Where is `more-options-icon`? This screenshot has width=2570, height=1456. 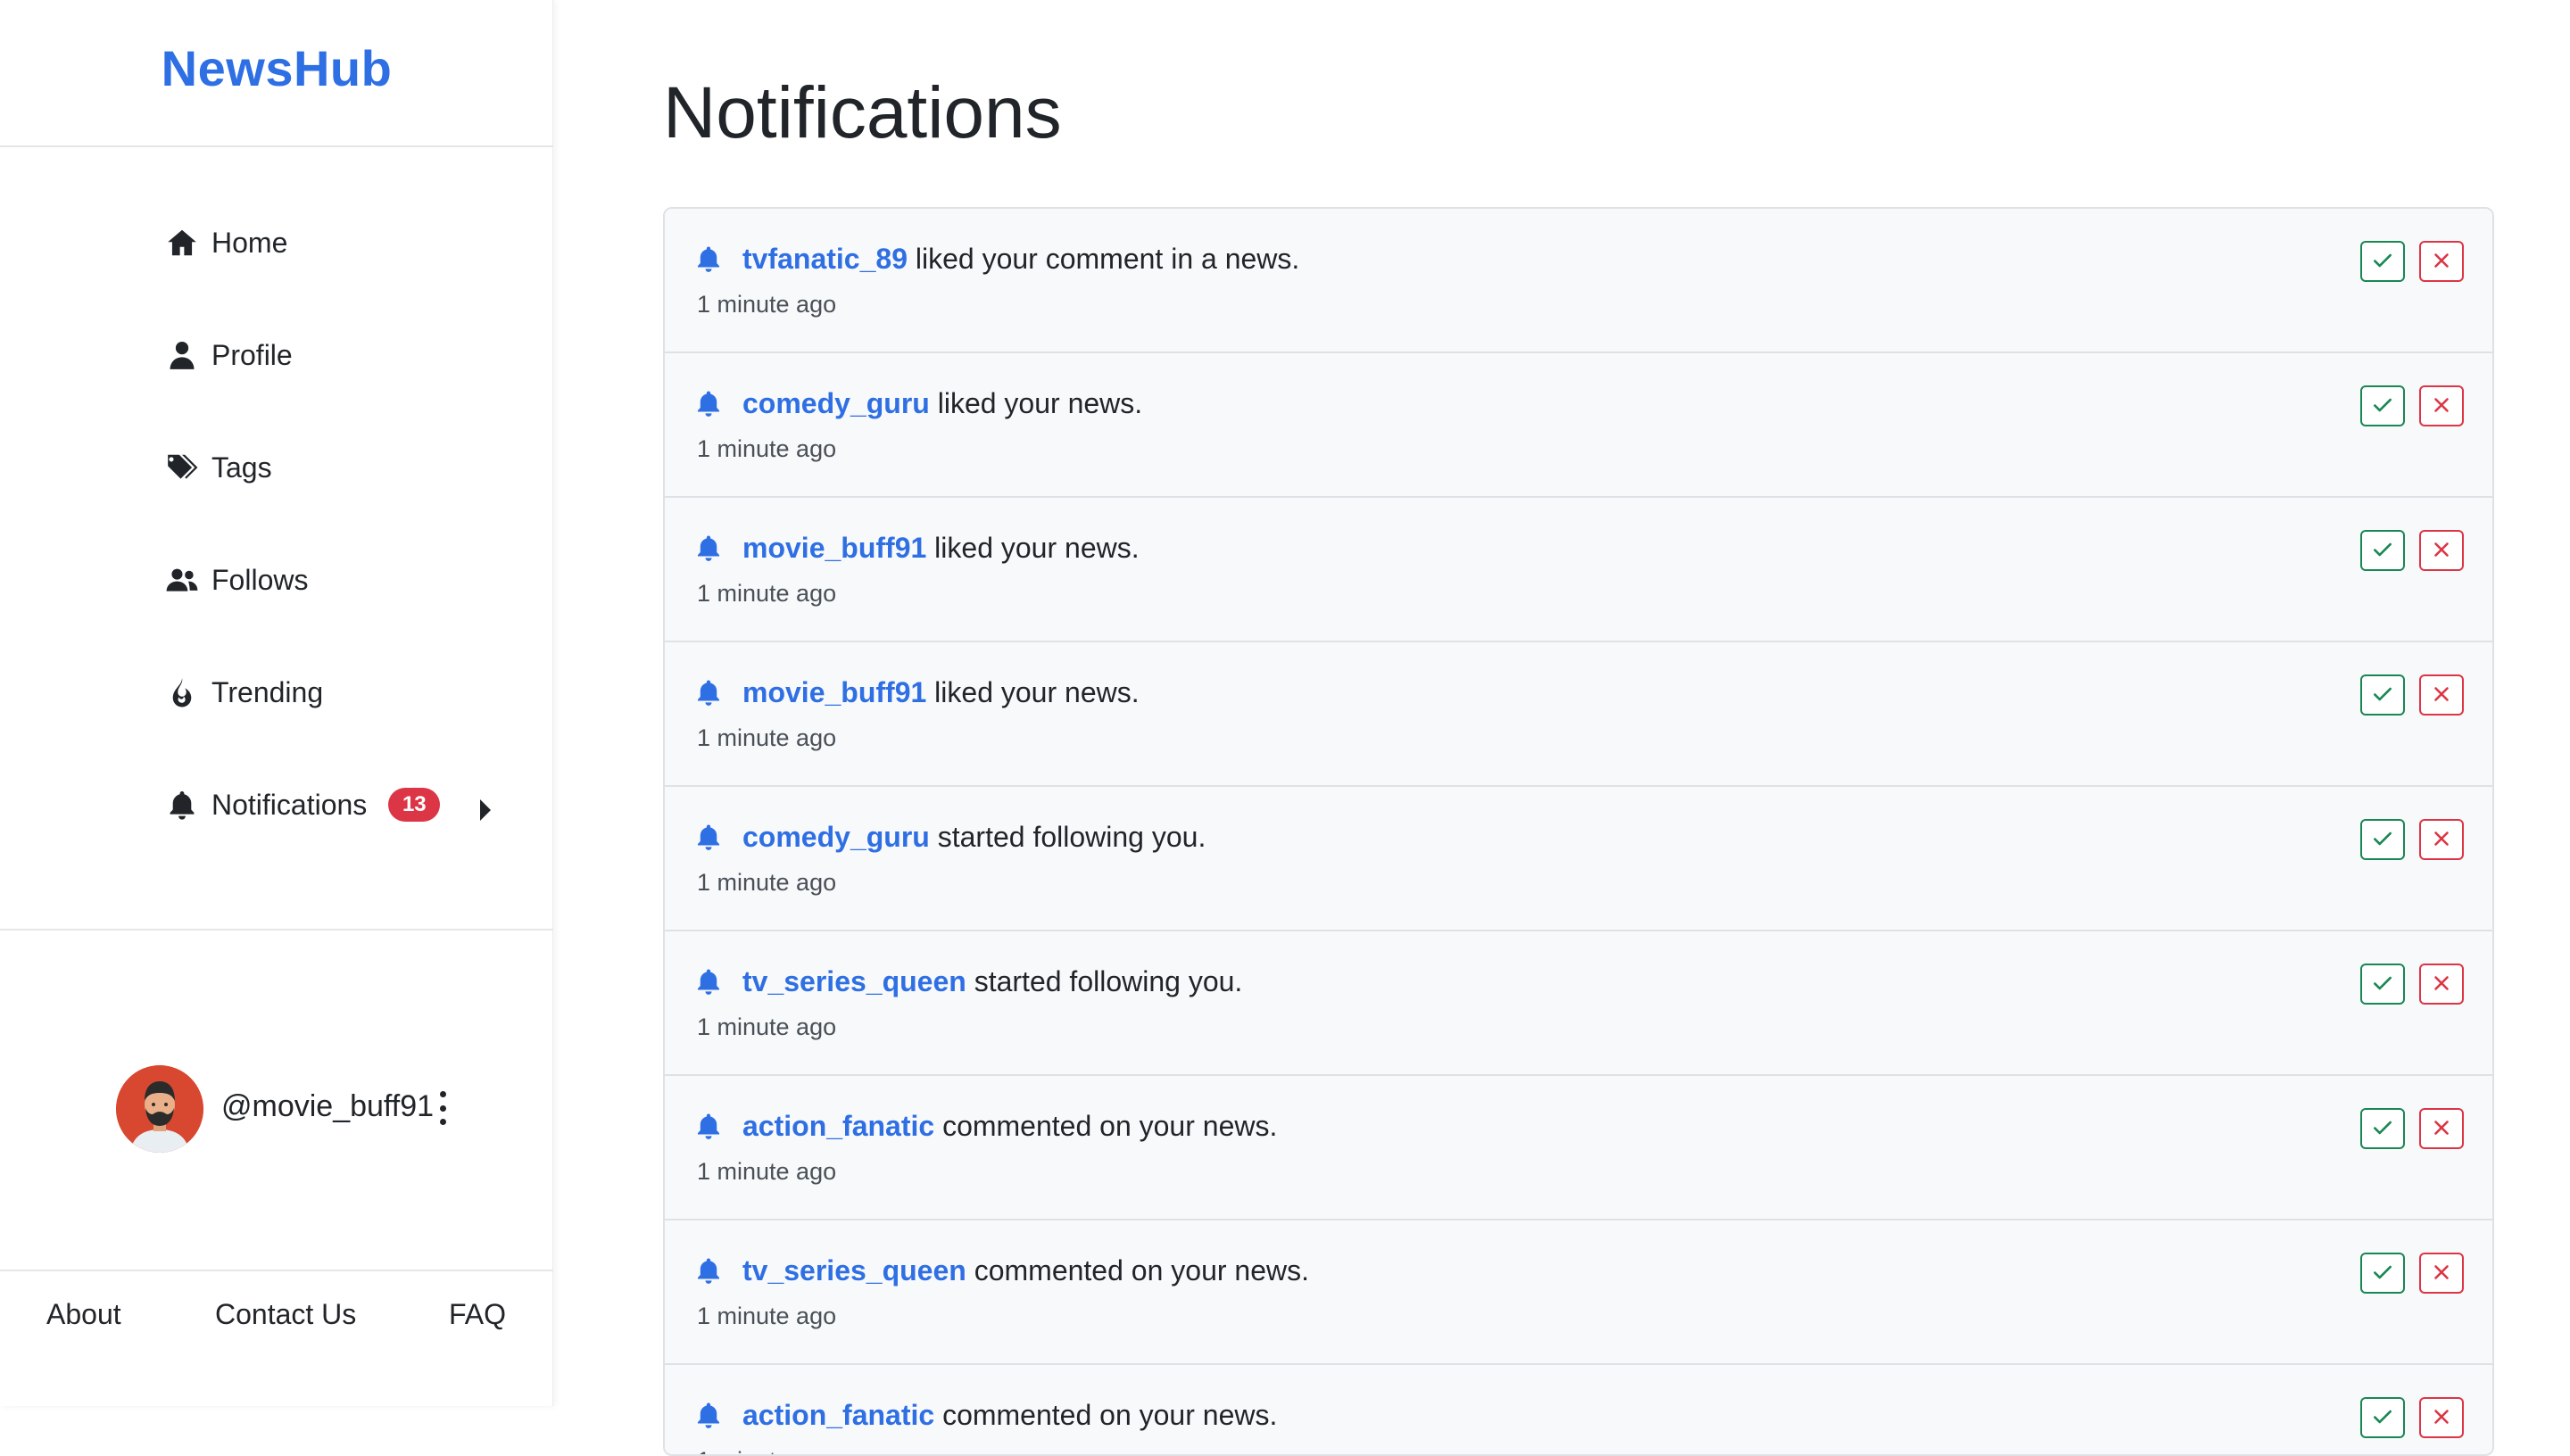
more-options-icon is located at coordinates (442, 1108).